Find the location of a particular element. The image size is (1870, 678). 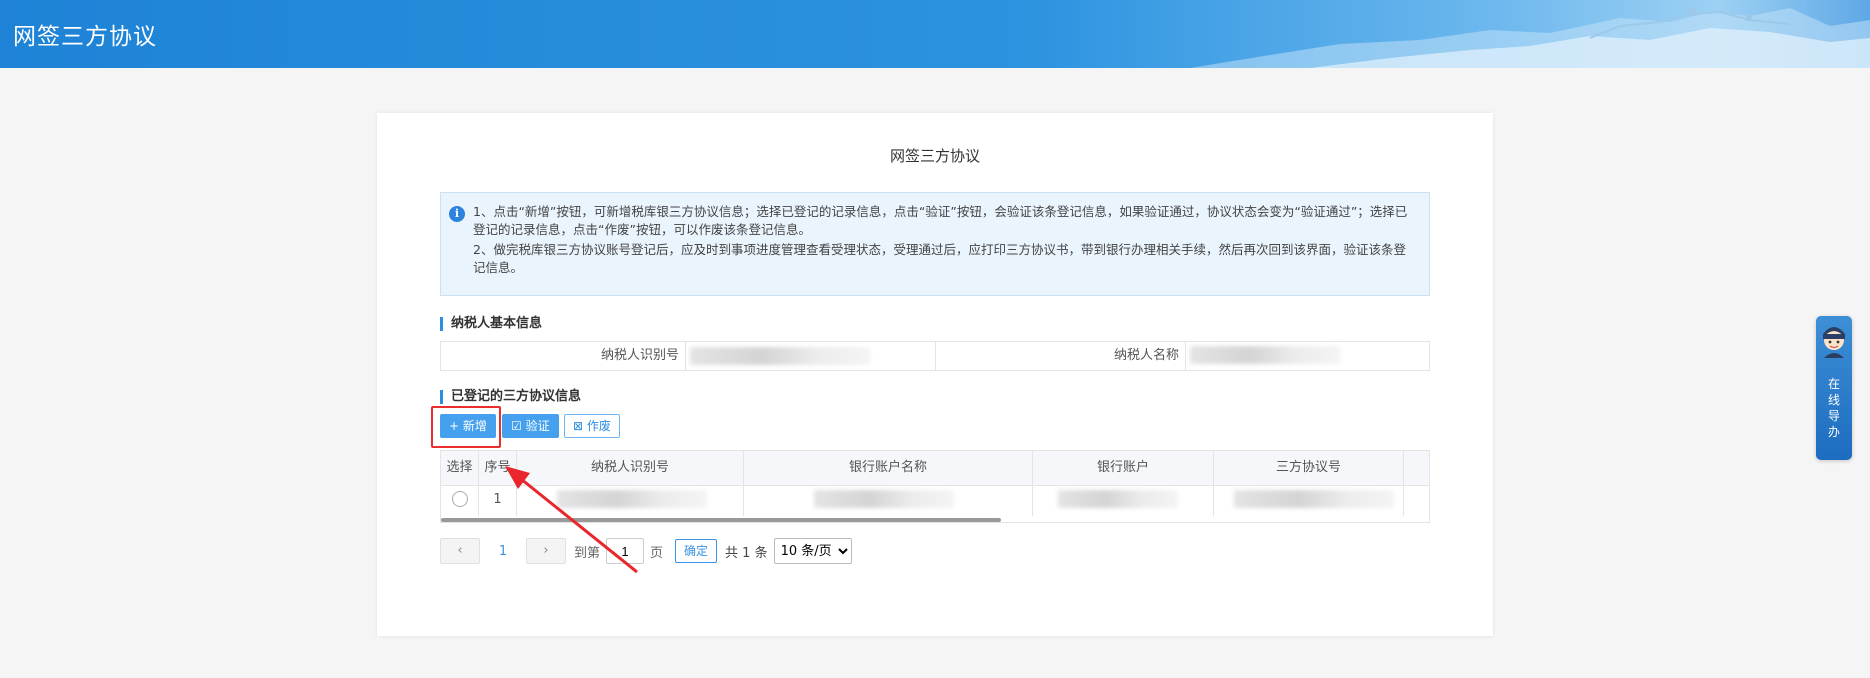

horizontal-scrollbar is located at coordinates (721, 520).